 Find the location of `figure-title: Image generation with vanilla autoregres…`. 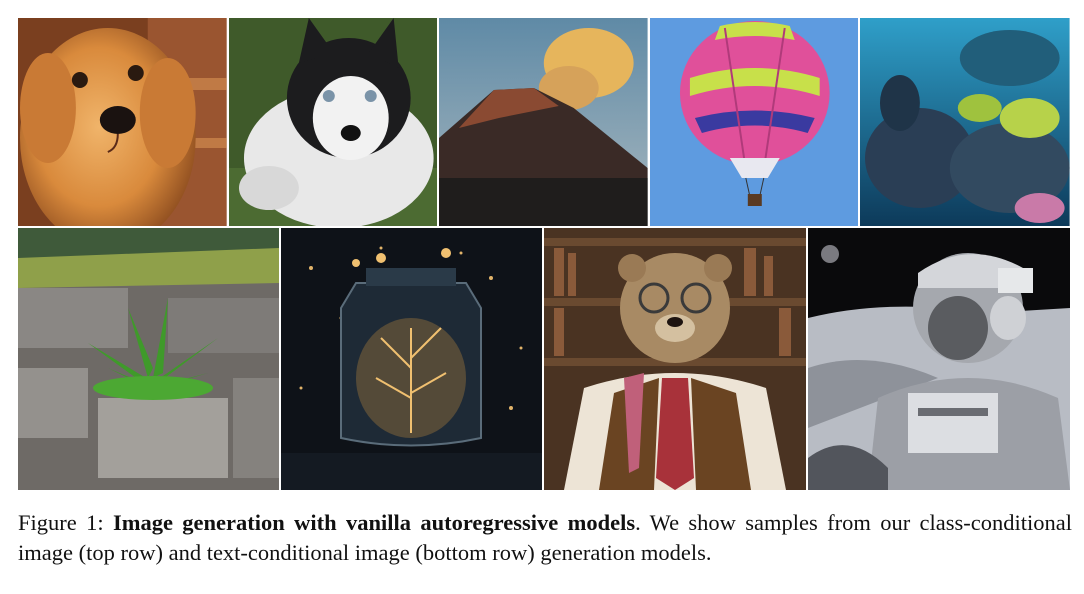

figure-title: Image generation with vanilla autoregres… is located at coordinates (374, 522).